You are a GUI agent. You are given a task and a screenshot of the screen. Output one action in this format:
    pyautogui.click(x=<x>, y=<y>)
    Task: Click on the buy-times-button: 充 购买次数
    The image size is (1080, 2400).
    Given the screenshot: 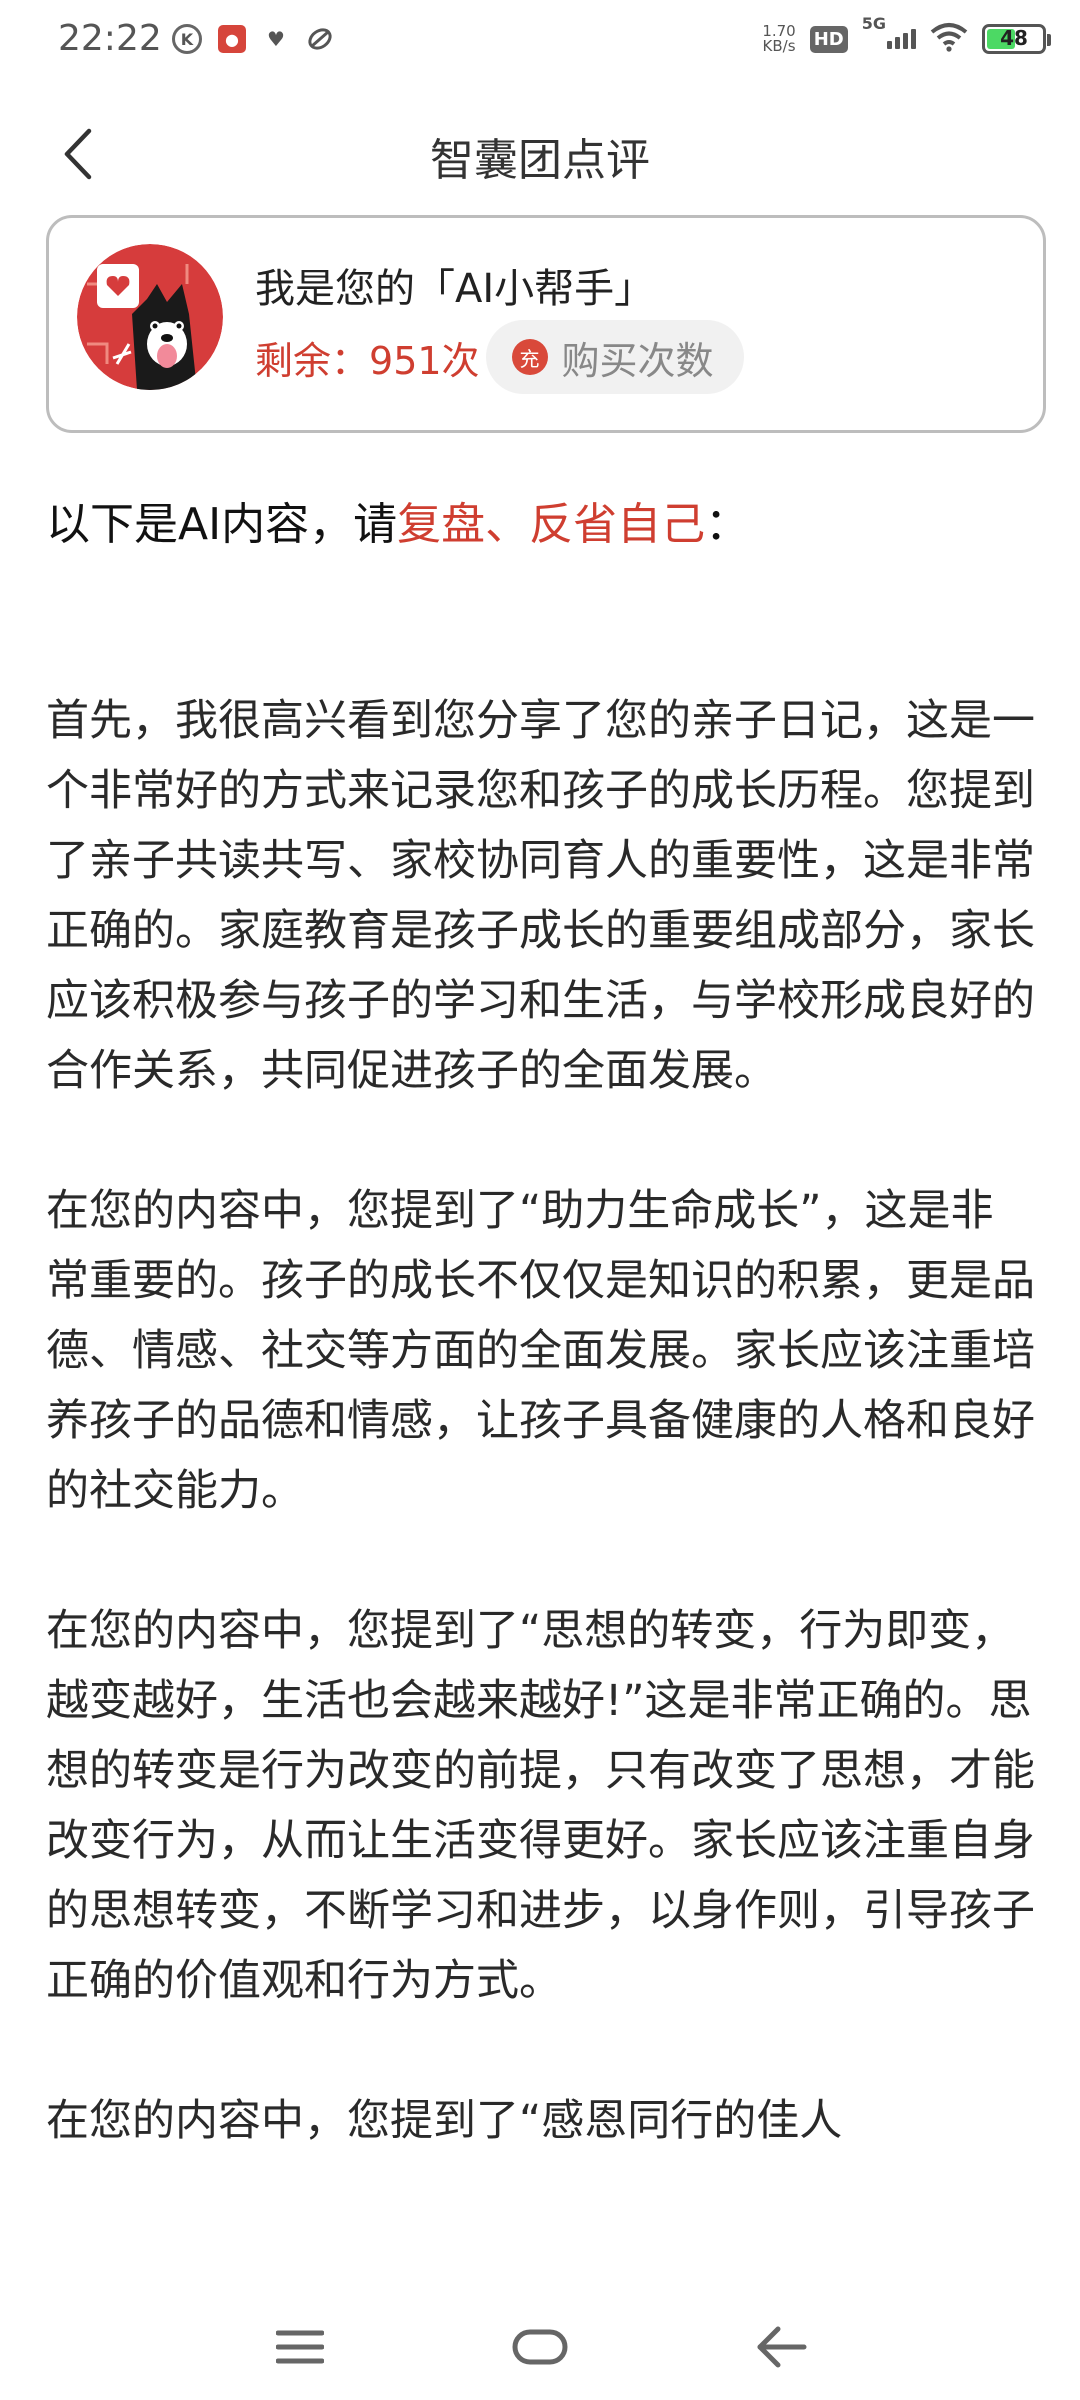 What is the action you would take?
    pyautogui.click(x=614, y=357)
    